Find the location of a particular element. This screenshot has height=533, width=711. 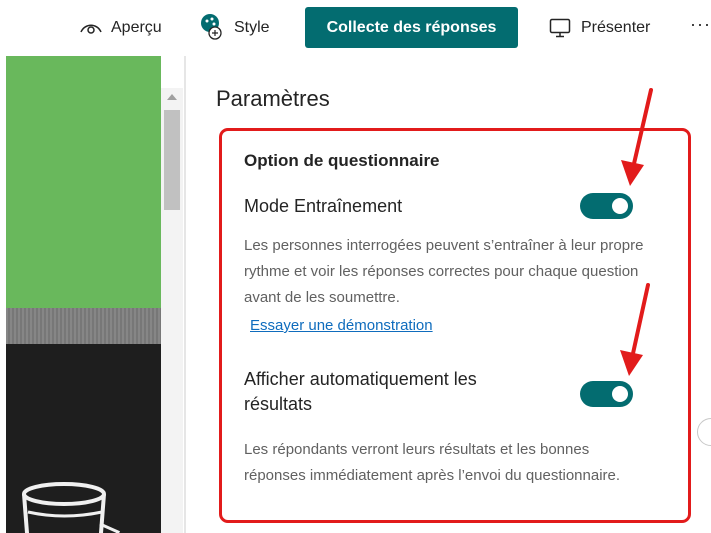

palette-icon is located at coordinates (212, 28).